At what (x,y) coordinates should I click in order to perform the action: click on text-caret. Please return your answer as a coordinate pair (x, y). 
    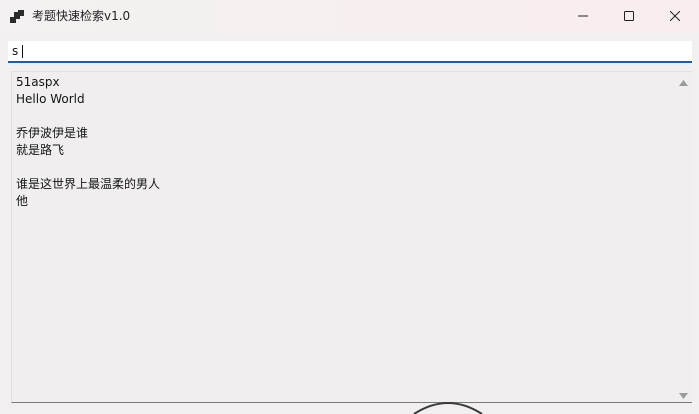
    Looking at the image, I should click on (22, 51).